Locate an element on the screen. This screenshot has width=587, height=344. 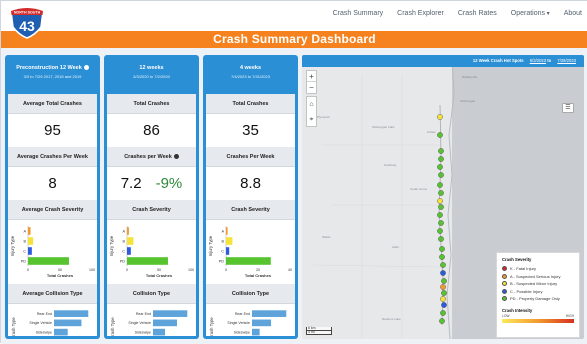
map-place-label: Bradleyville is located at coordinates (470, 77).